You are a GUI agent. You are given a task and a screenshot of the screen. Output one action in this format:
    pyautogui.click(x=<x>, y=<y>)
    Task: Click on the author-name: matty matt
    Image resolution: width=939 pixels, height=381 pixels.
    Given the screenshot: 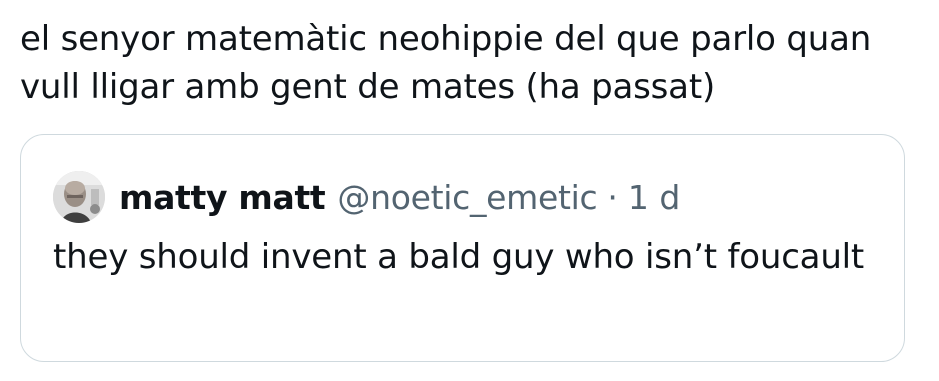 What is the action you would take?
    pyautogui.click(x=222, y=197)
    